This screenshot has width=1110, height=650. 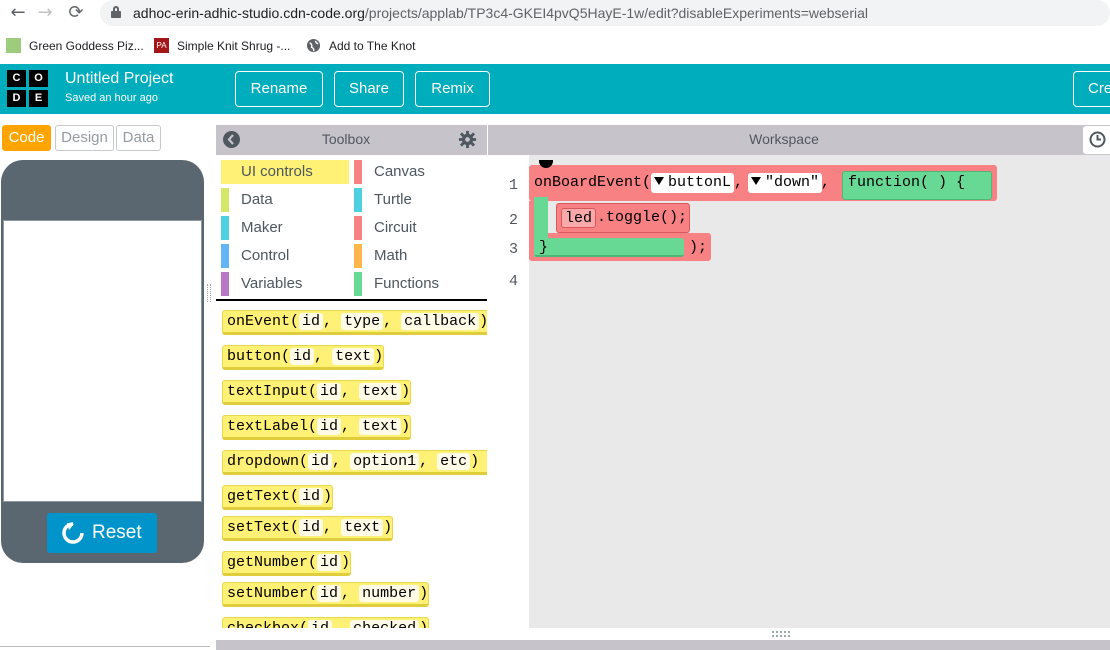 I want to click on category-maker: Maker, so click(x=285, y=228).